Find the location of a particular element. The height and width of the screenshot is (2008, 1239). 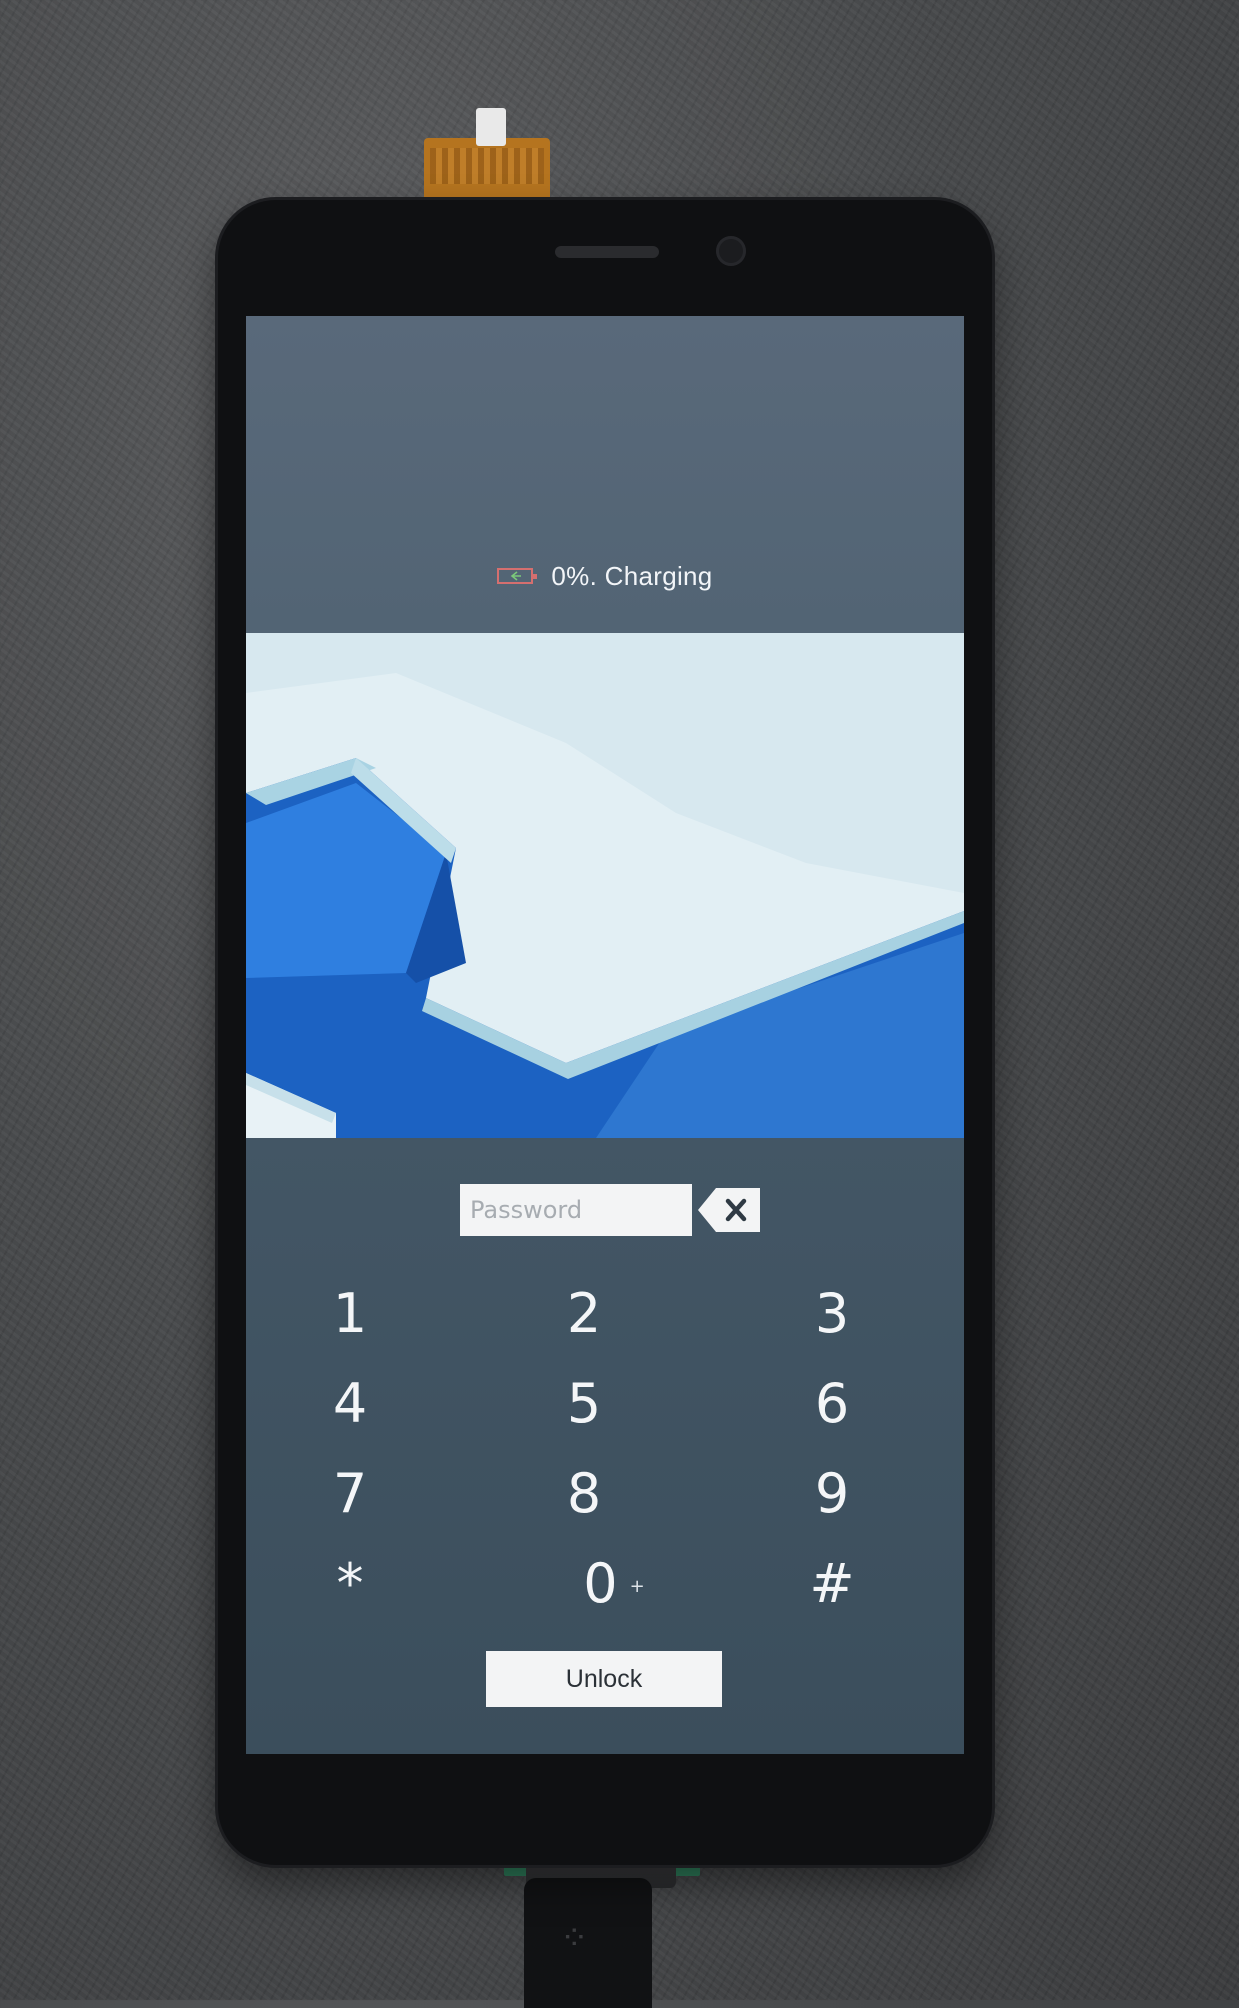

key-star: * is located at coordinates (350, 1583).